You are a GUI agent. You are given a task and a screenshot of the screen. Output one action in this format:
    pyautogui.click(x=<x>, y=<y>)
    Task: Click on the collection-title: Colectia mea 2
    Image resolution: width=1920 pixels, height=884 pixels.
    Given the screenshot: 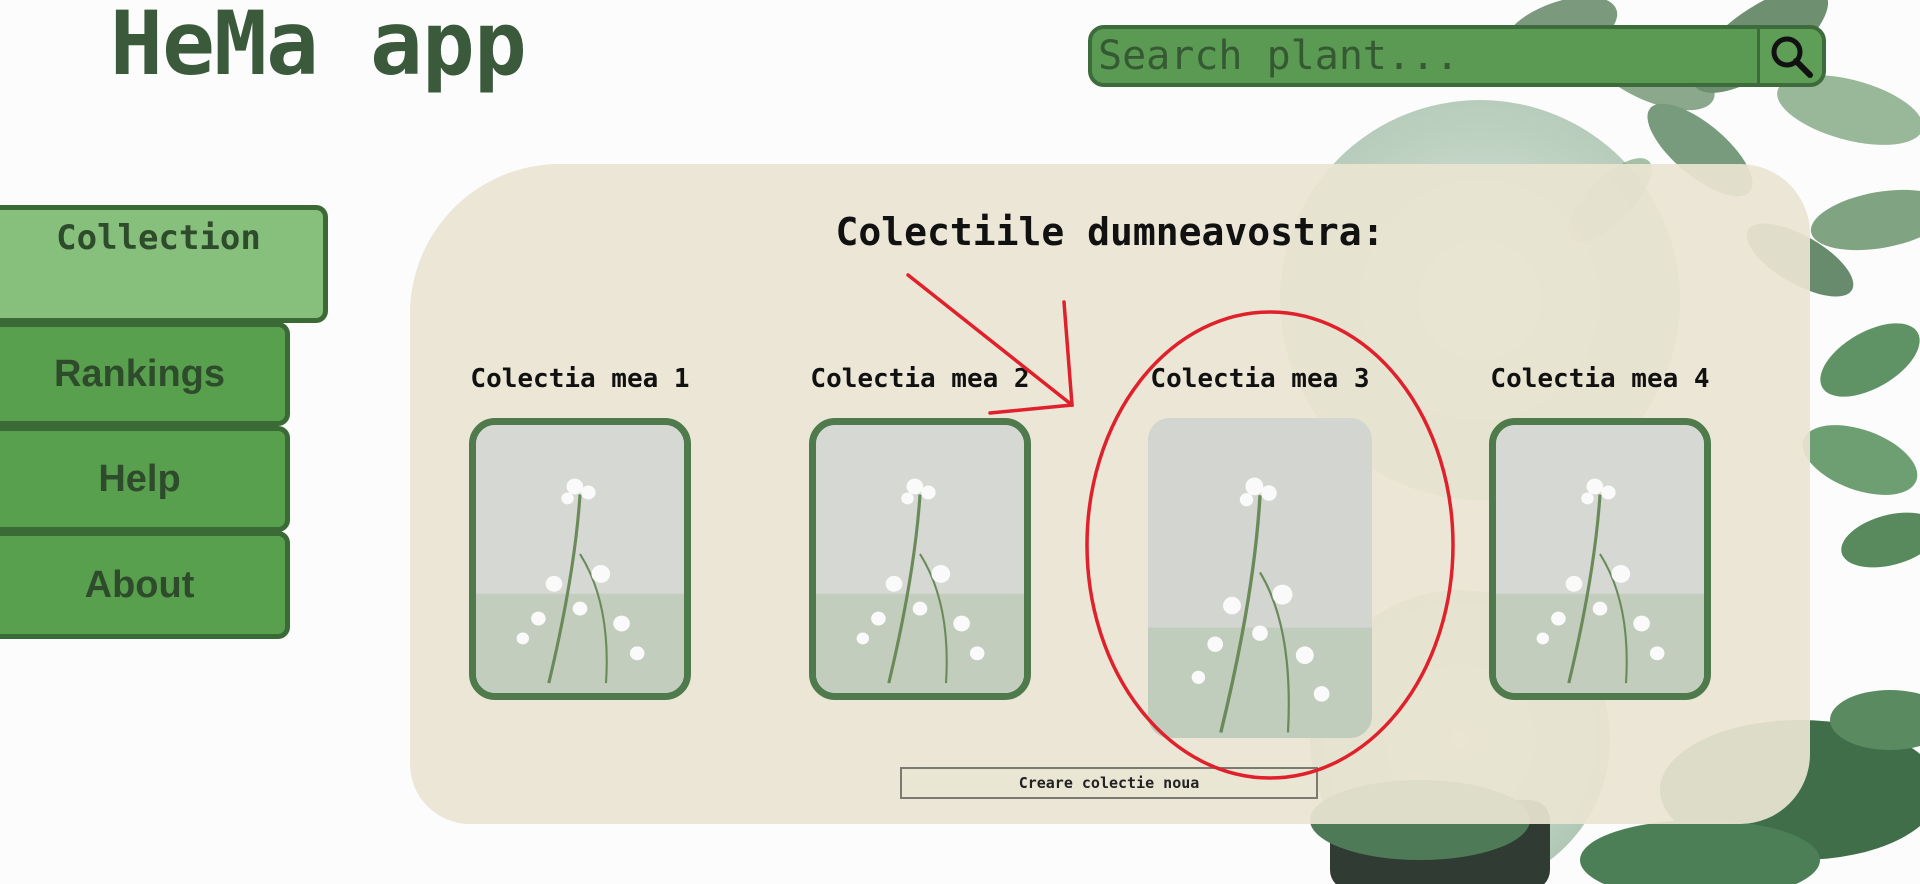 What is the action you would take?
    pyautogui.click(x=920, y=379)
    